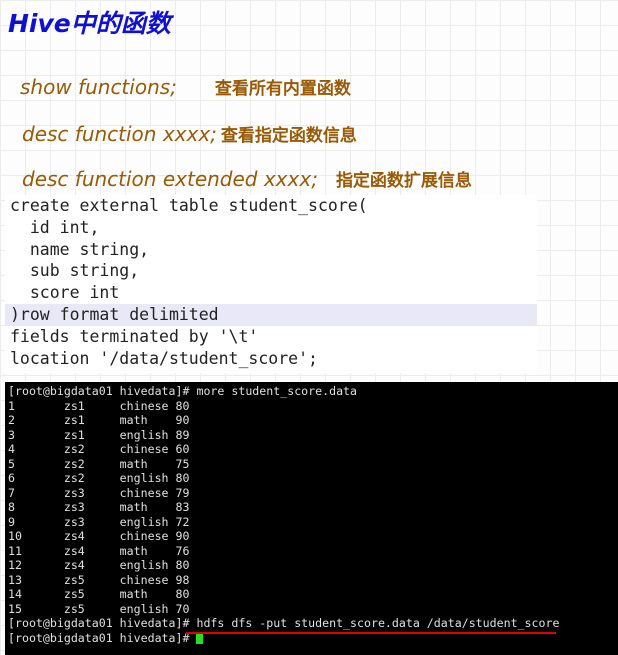  Describe the element at coordinates (403, 181) in the screenshot. I see `note-desc: 指定函数扩展信息` at that location.